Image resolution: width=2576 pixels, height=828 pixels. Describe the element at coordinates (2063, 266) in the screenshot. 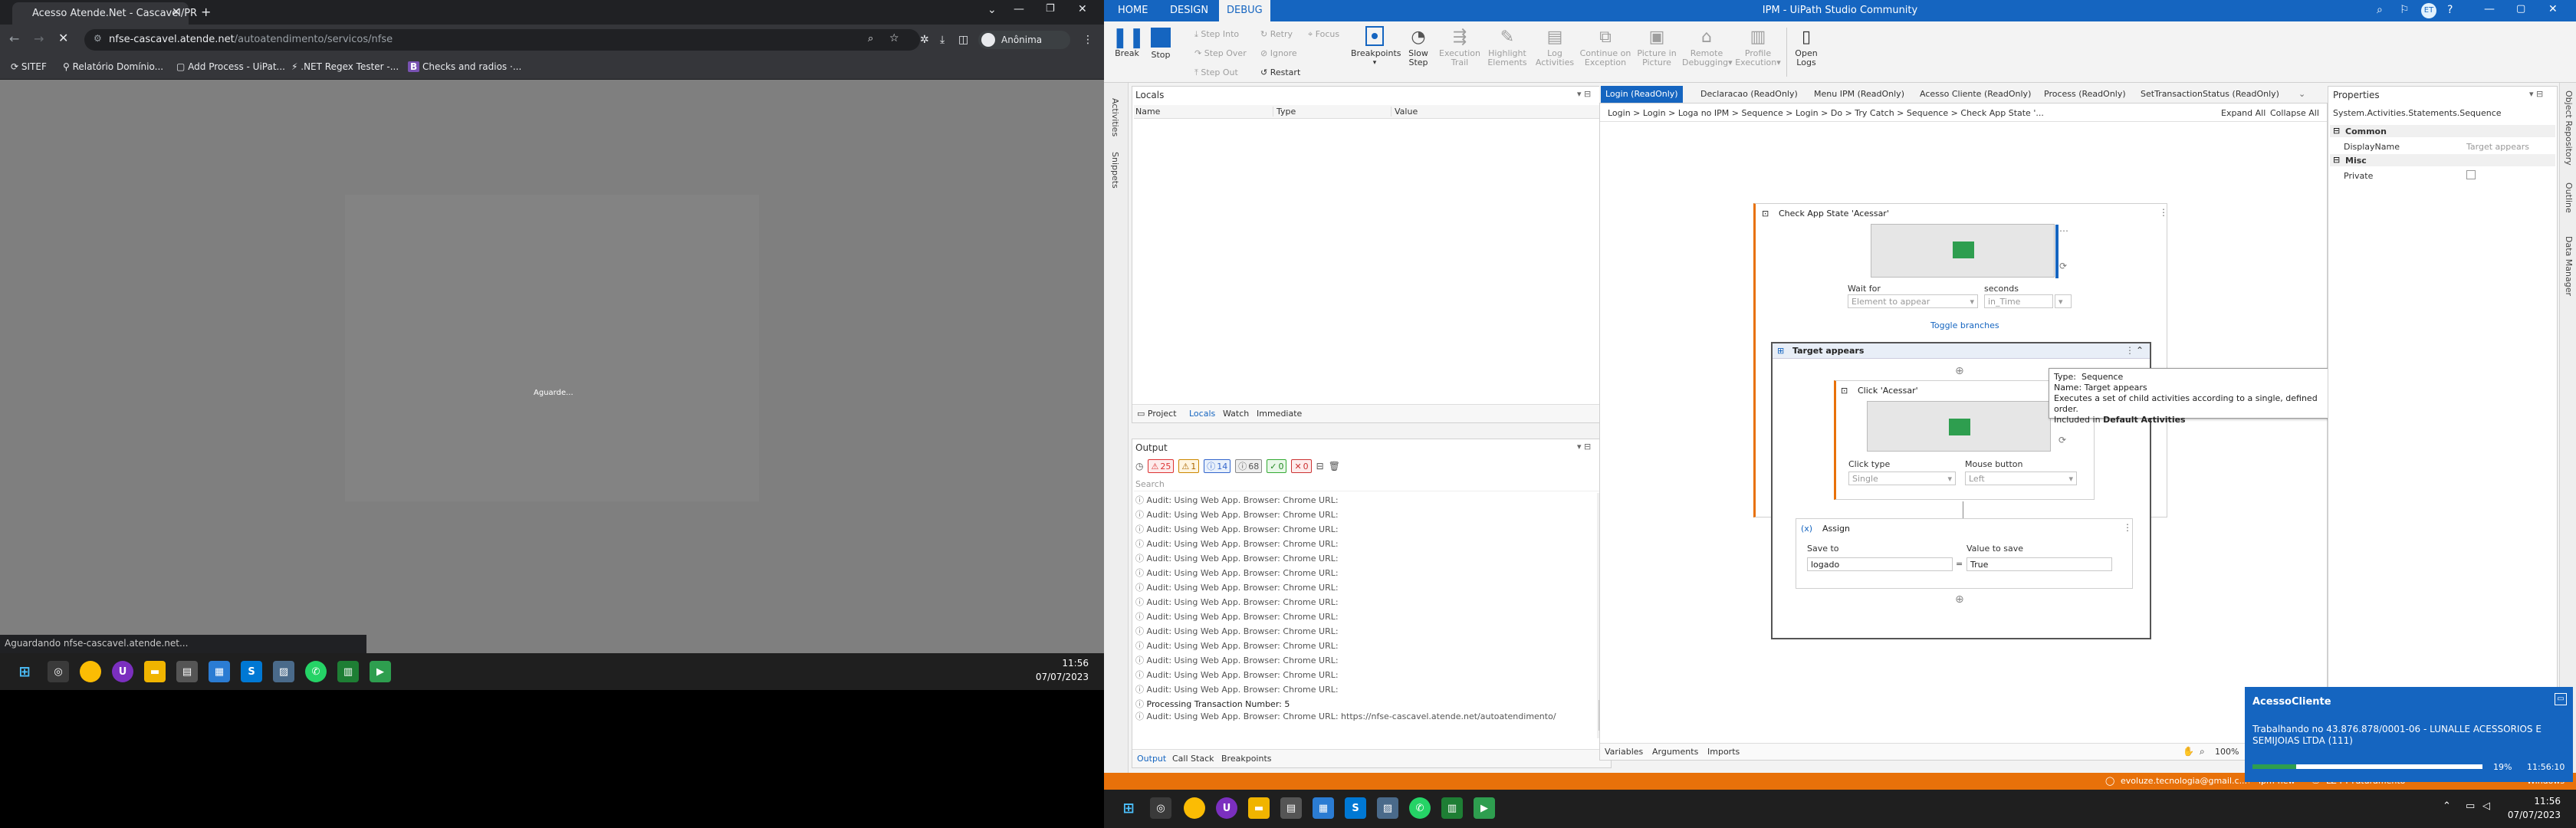

I see `target-refresh-icon: ⟳` at that location.